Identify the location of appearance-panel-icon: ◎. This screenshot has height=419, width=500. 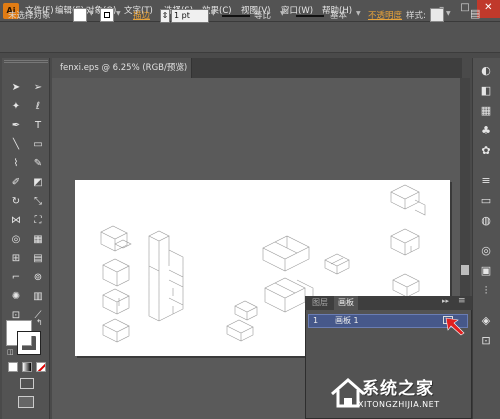
(486, 251).